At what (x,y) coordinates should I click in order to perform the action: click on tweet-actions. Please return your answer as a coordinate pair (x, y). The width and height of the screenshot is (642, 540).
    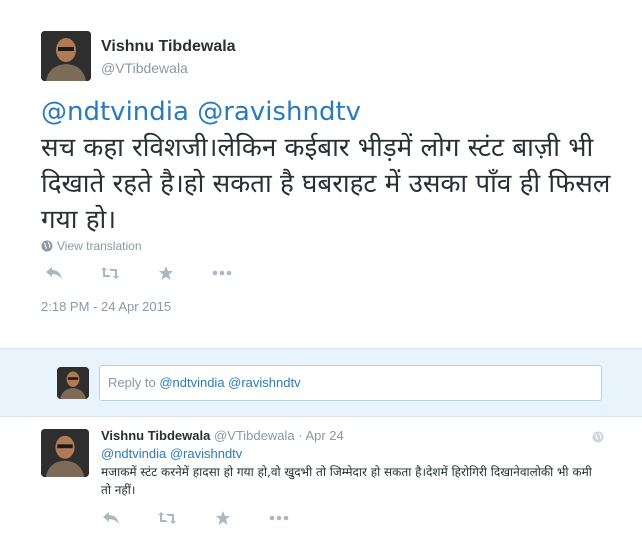
    Looking at the image, I should click on (138, 273).